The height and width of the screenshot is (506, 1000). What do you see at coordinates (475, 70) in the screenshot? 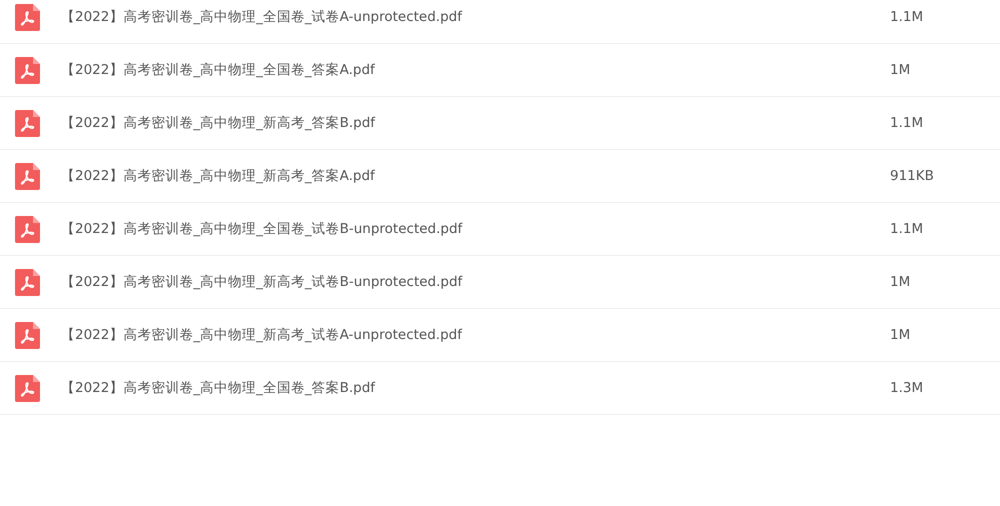
I see `file-name: 【2022】高考密训卷_高中物理_全国卷_答案A.pdf` at bounding box center [475, 70].